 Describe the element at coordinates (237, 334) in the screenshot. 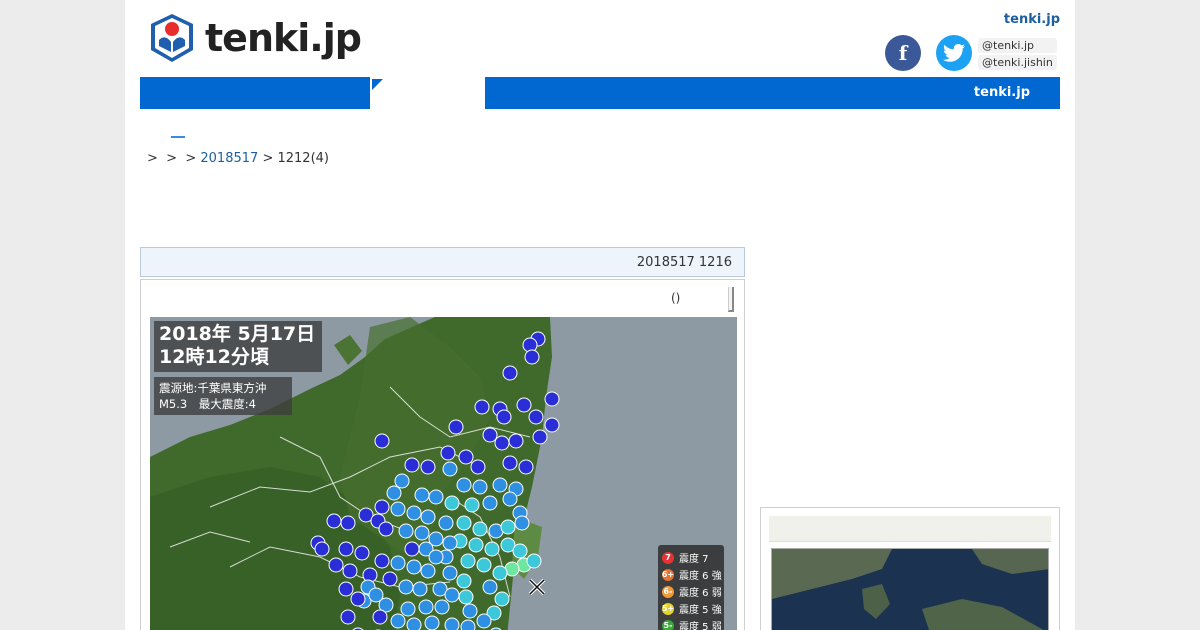

I see `map-title-date: 2018年 5月17日` at that location.